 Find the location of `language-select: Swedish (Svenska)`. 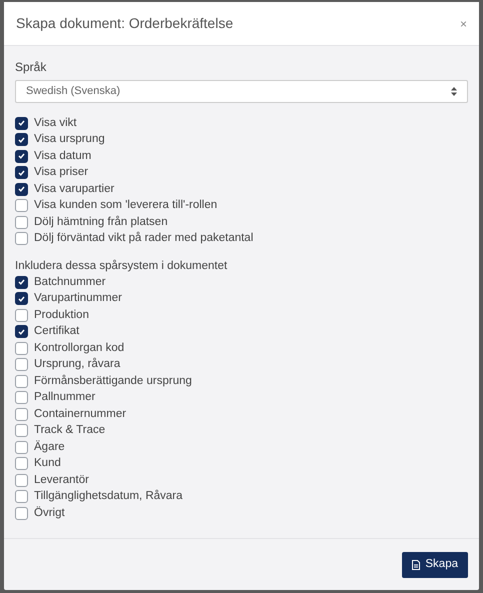

language-select: Swedish (Svenska) is located at coordinates (241, 91).